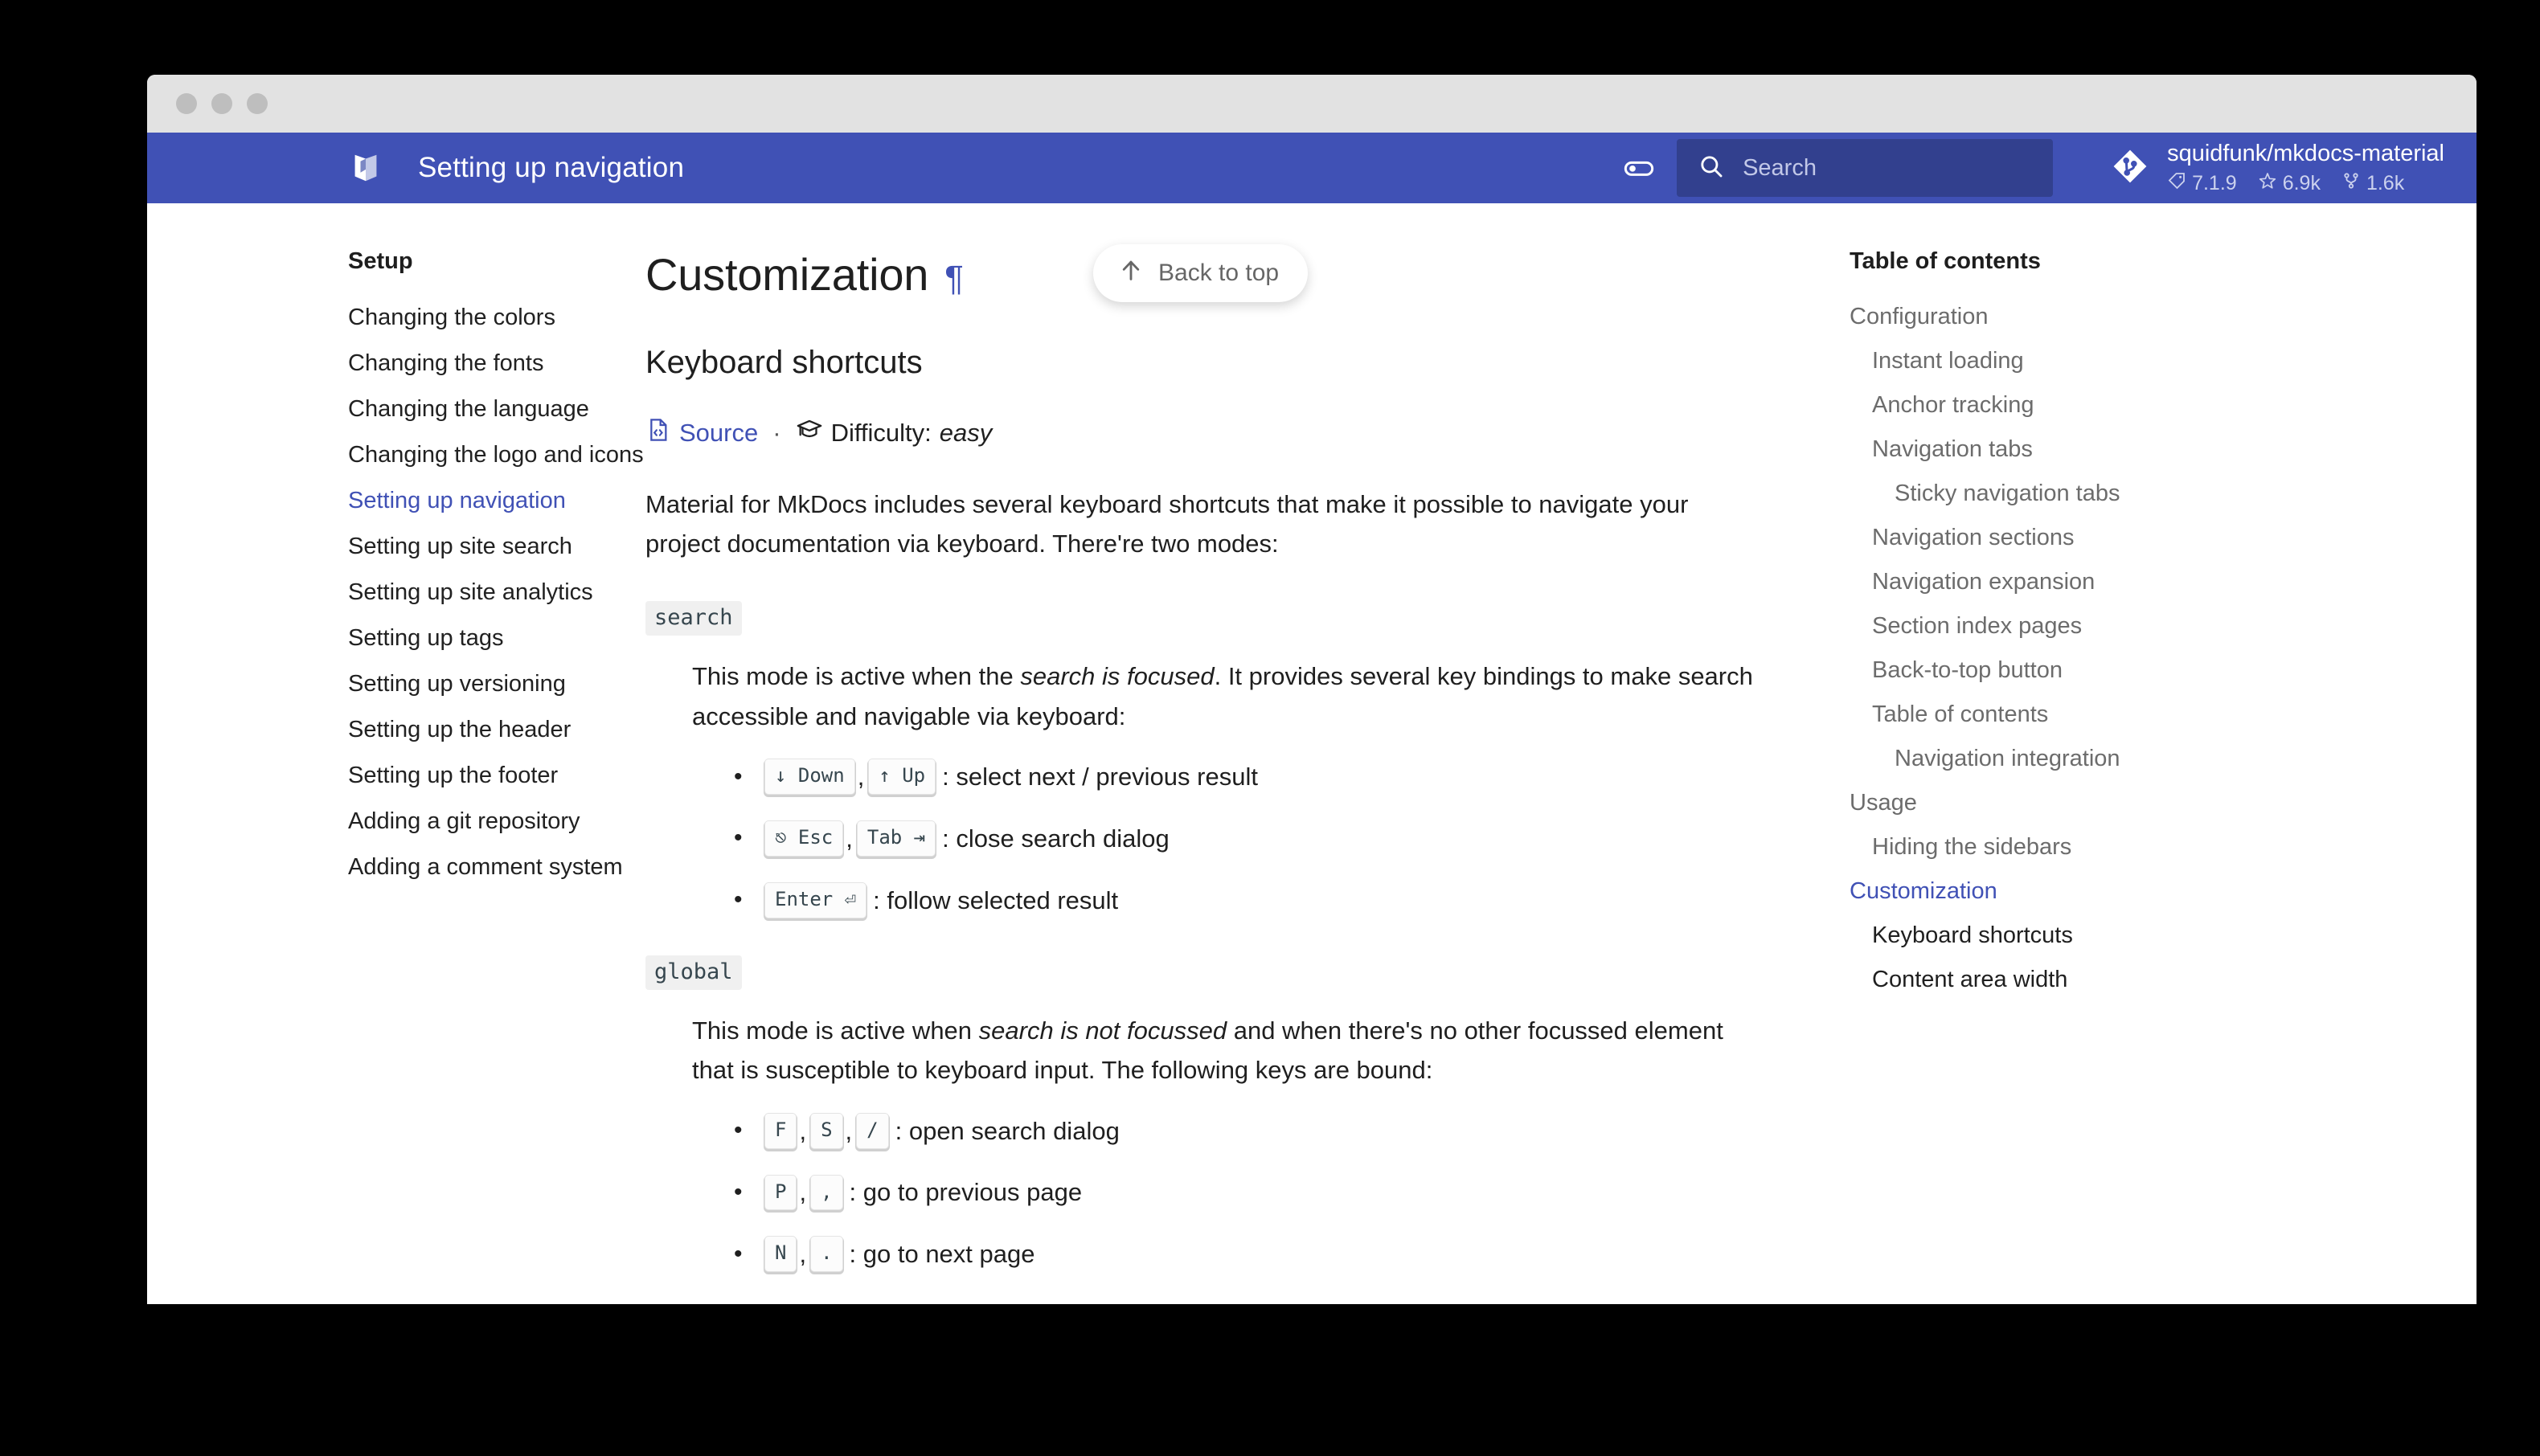 This screenshot has width=2540, height=1456. I want to click on sidebar-item: Setting up tags, so click(496, 638).